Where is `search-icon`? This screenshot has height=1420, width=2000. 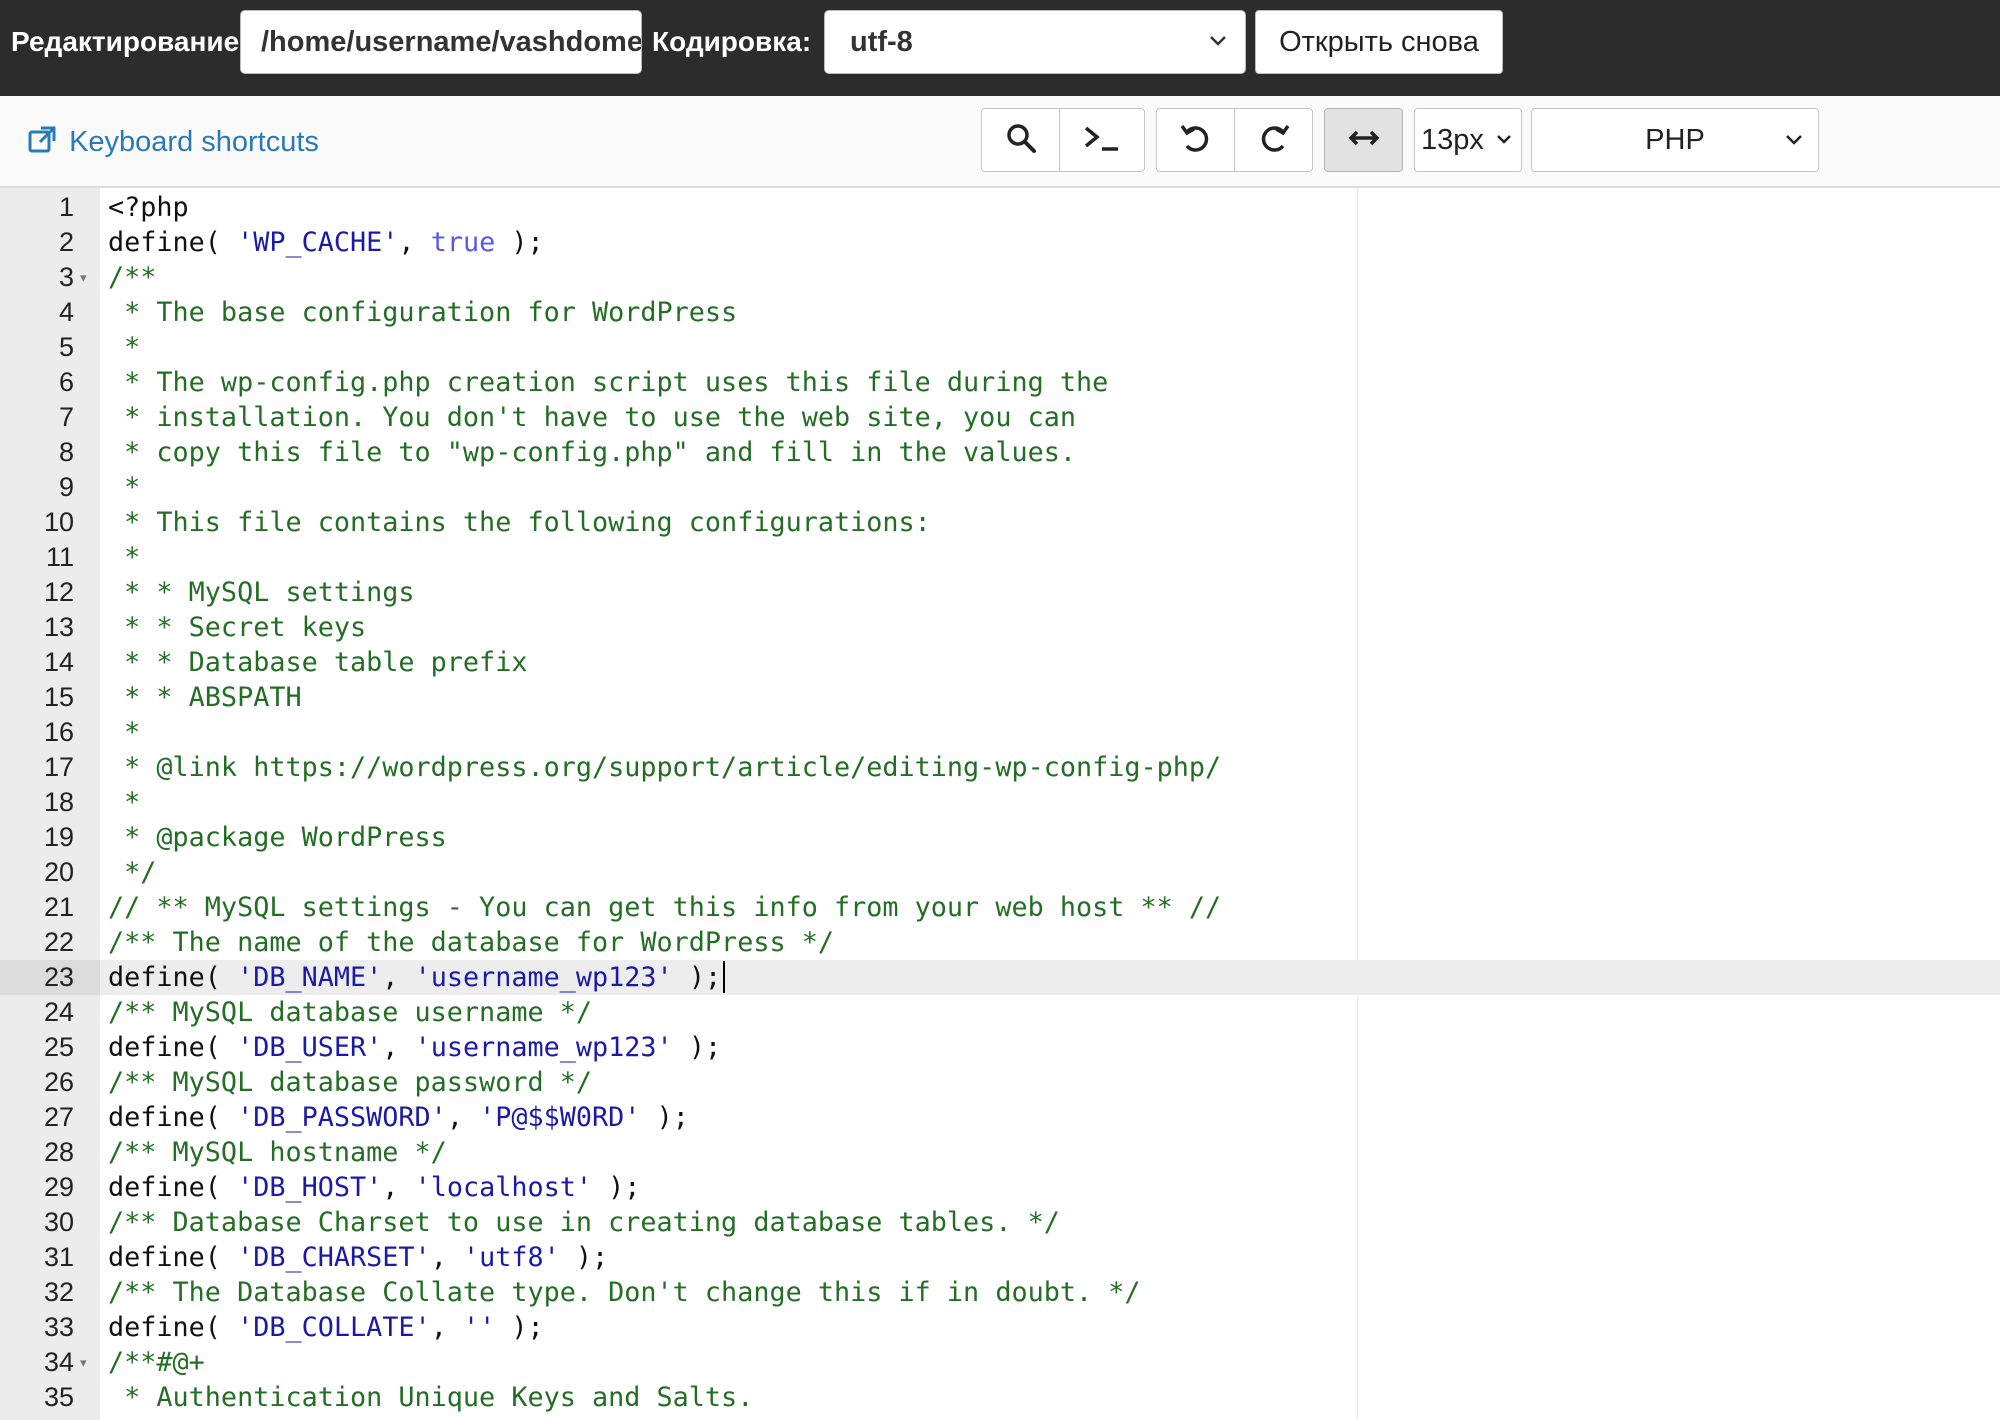 search-icon is located at coordinates (1021, 140).